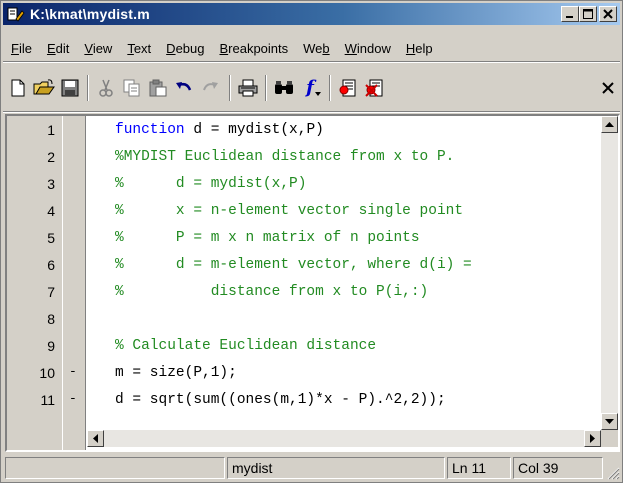  Describe the element at coordinates (613, 473) in the screenshot. I see `resize-grip-icon` at that location.